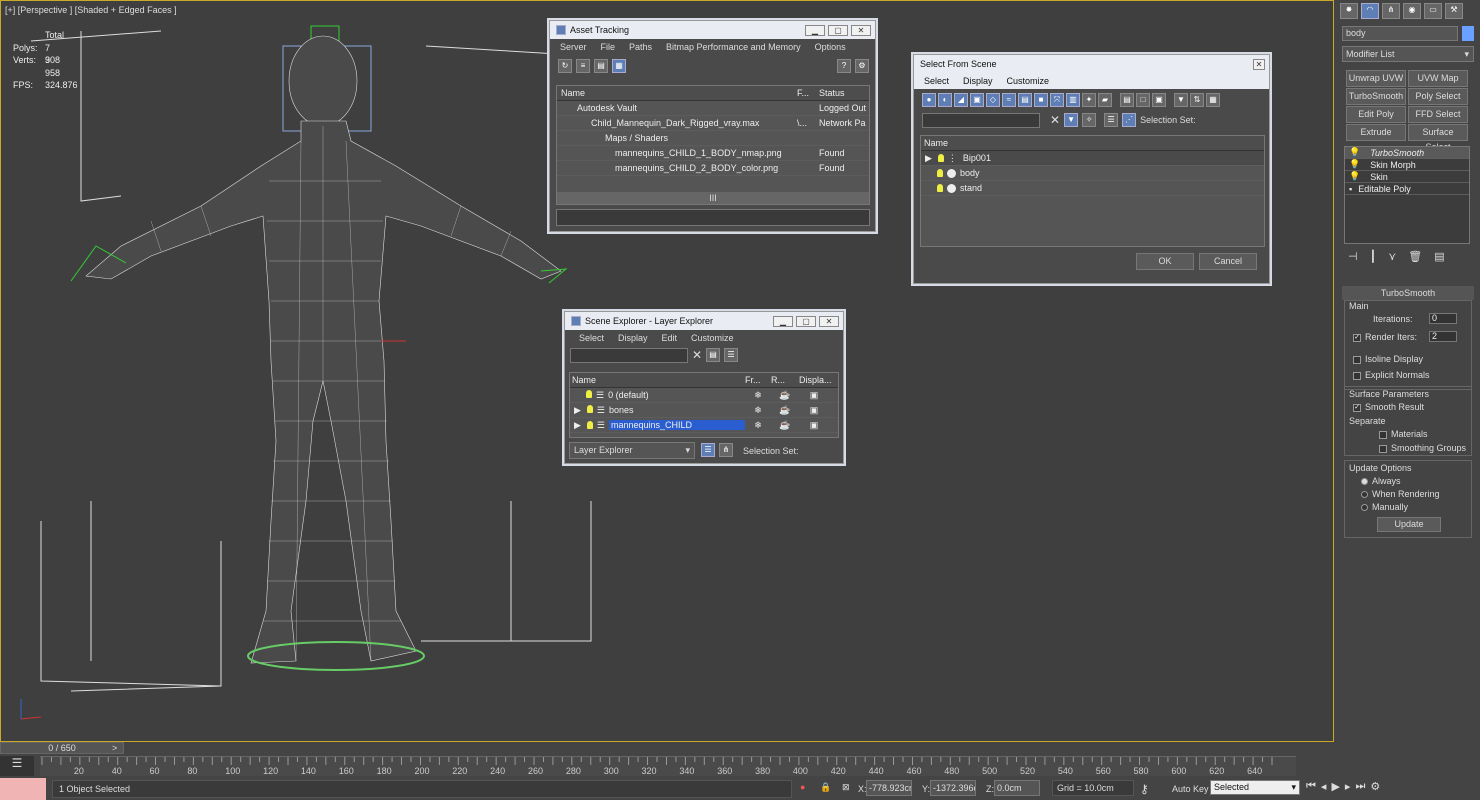  I want to click on table-row: mannequins_CHILD_1_BODY_nmap.png Found, so click(713, 153).